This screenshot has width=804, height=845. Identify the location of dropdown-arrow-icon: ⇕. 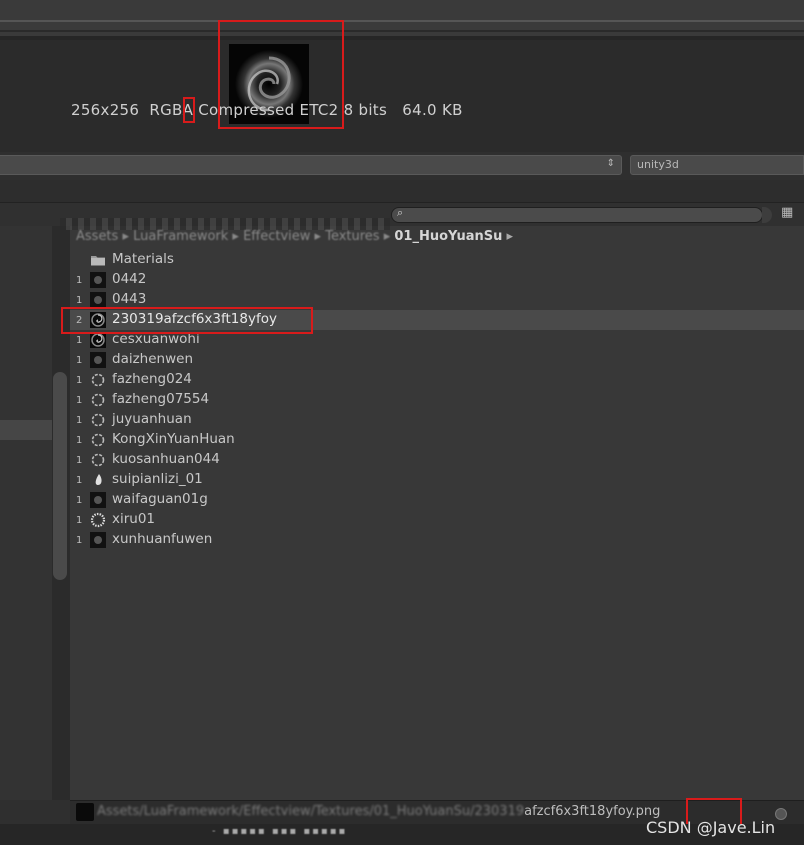
(610, 163).